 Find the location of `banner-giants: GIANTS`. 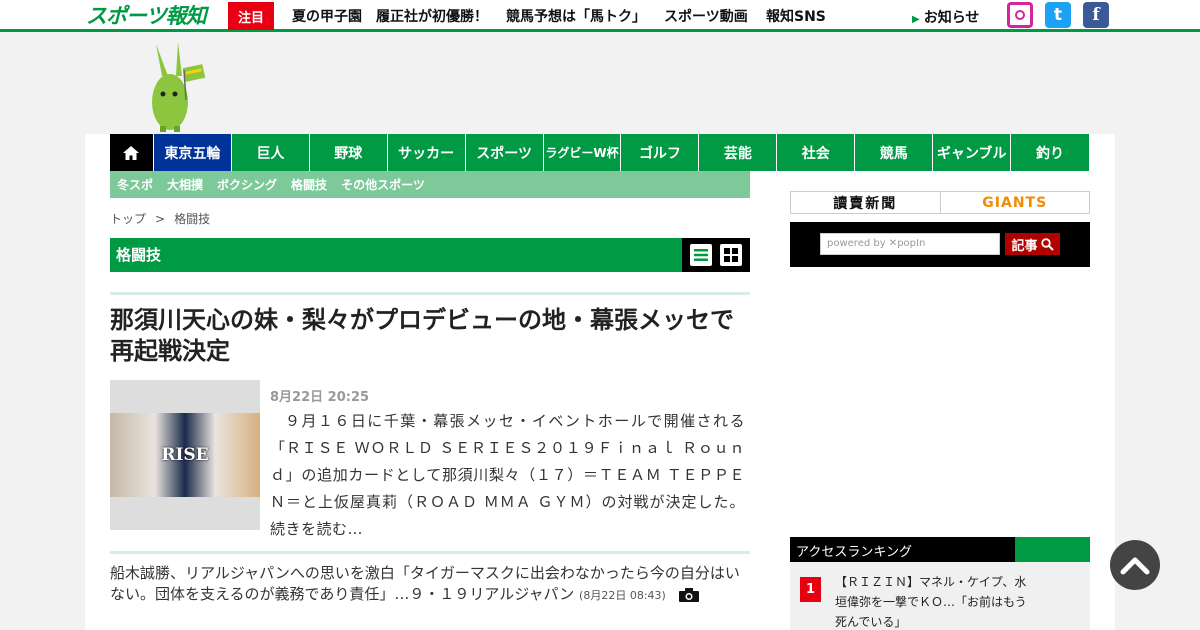

banner-giants: GIANTS is located at coordinates (1015, 202).